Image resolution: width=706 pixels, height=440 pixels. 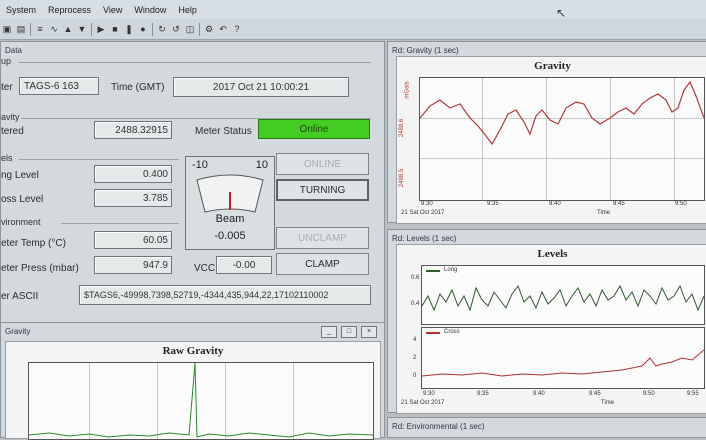 What do you see at coordinates (562, 113) in the screenshot?
I see `gravity-series` at bounding box center [562, 113].